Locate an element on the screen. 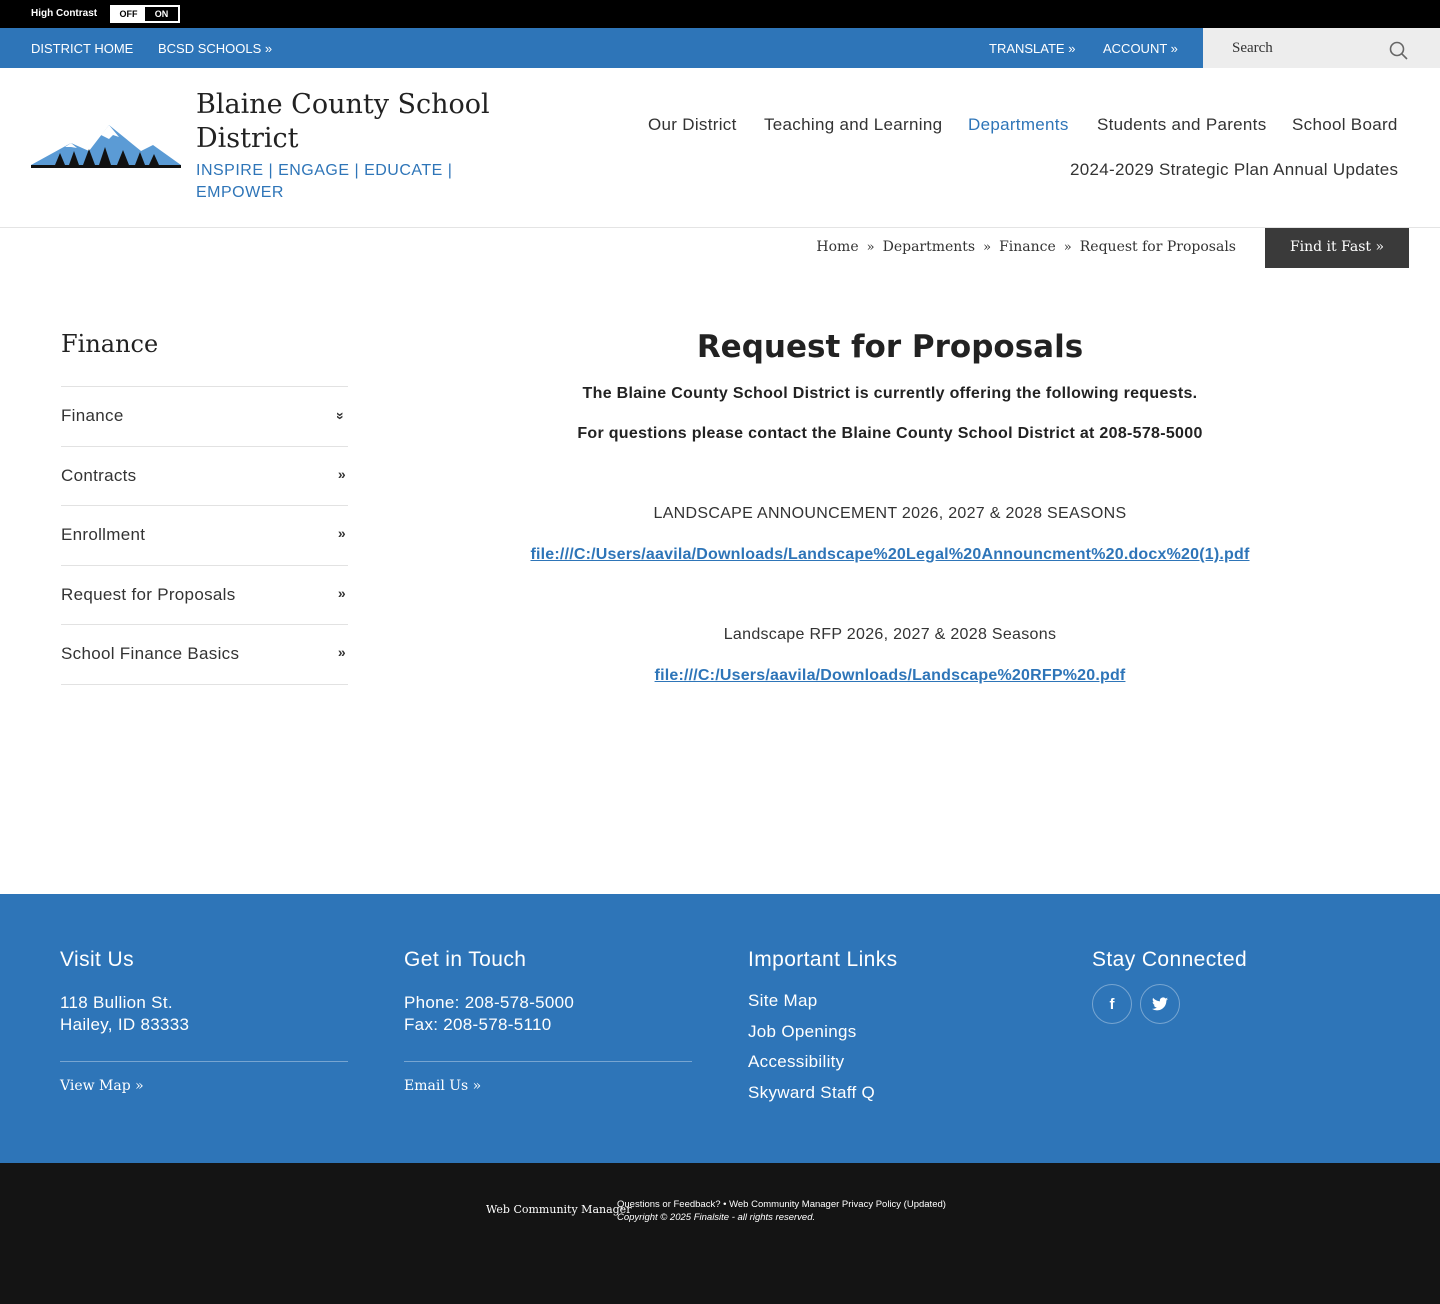  footer-heading: Stay Connected is located at coordinates (1170, 959).